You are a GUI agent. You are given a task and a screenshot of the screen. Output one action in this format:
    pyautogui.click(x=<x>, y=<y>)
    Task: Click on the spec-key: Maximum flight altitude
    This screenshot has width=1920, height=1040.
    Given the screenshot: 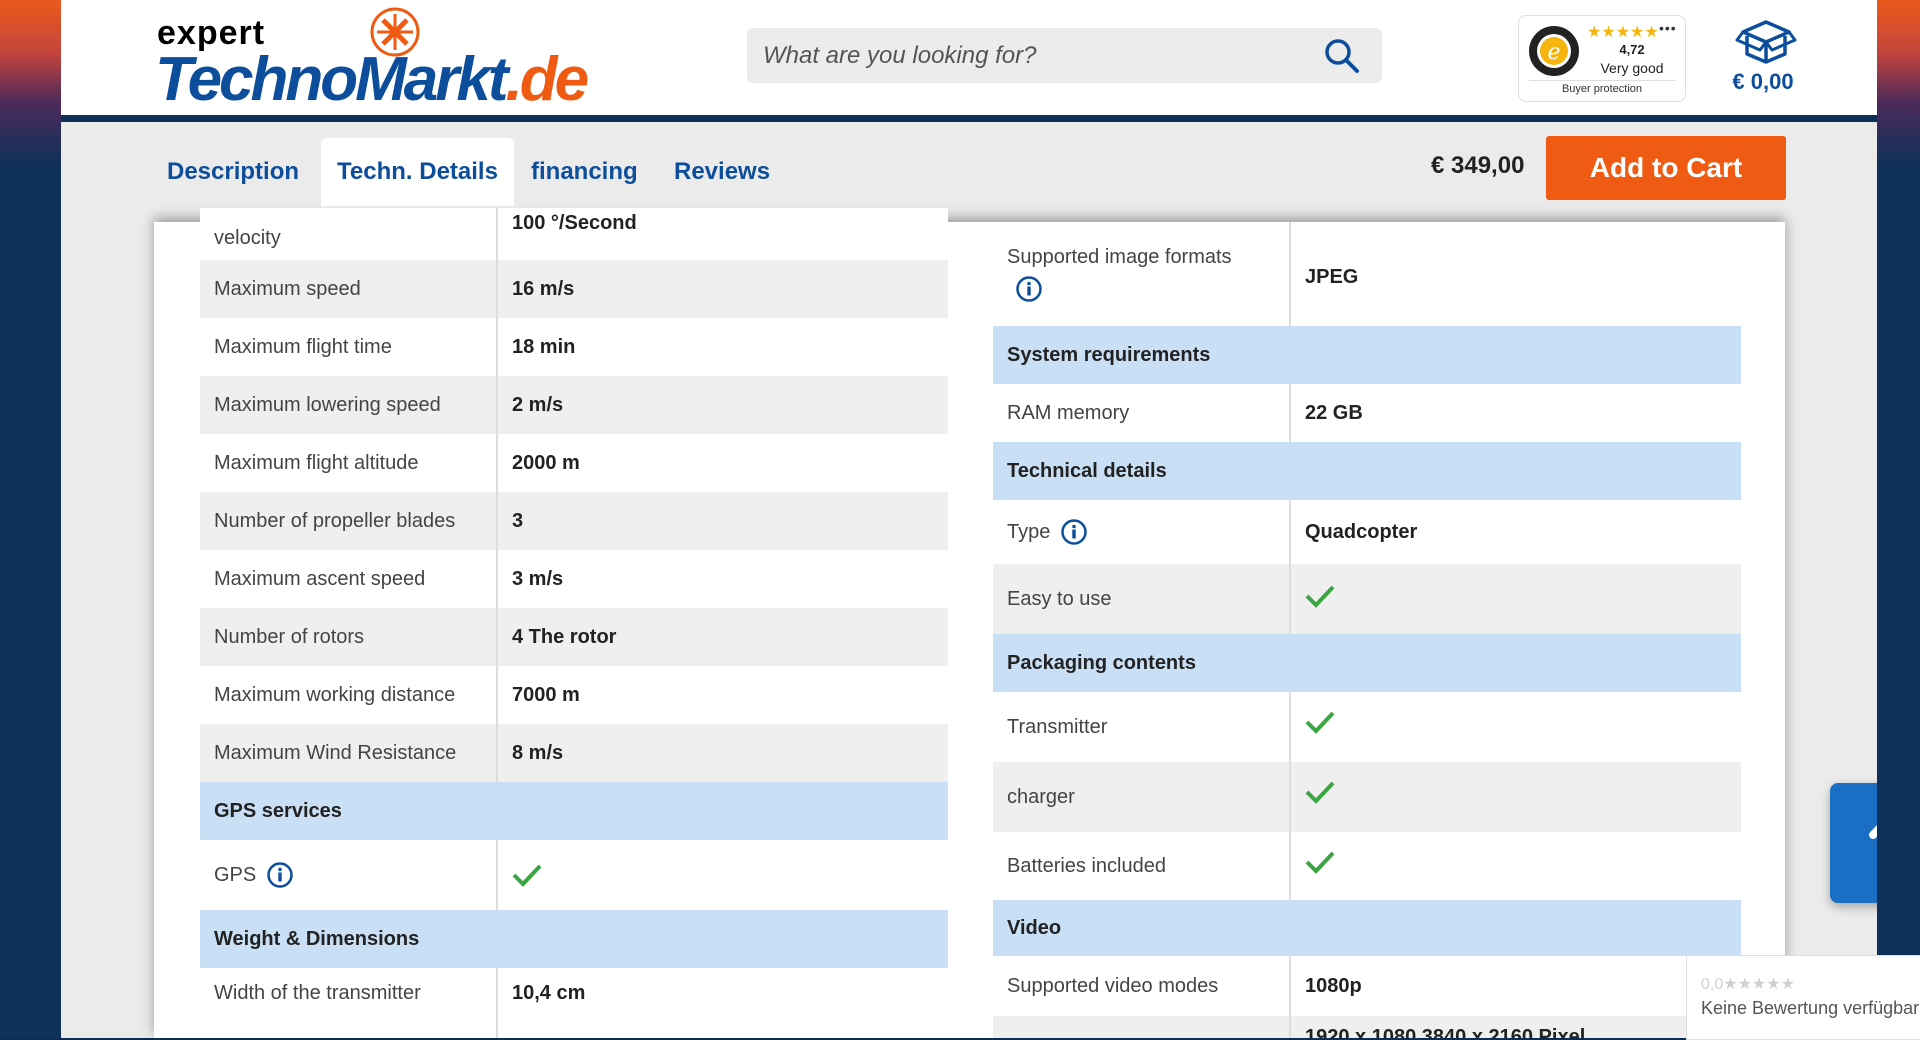 What is the action you would take?
    pyautogui.click(x=349, y=463)
    